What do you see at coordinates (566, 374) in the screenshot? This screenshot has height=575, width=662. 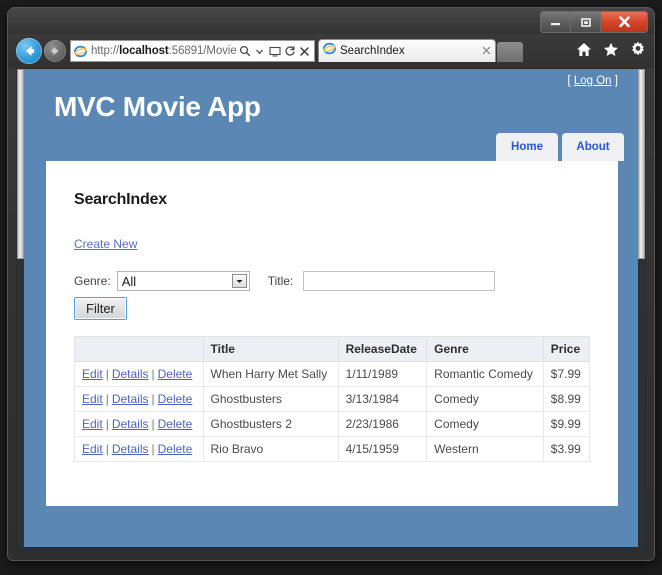 I see `cell-price: $7.99` at bounding box center [566, 374].